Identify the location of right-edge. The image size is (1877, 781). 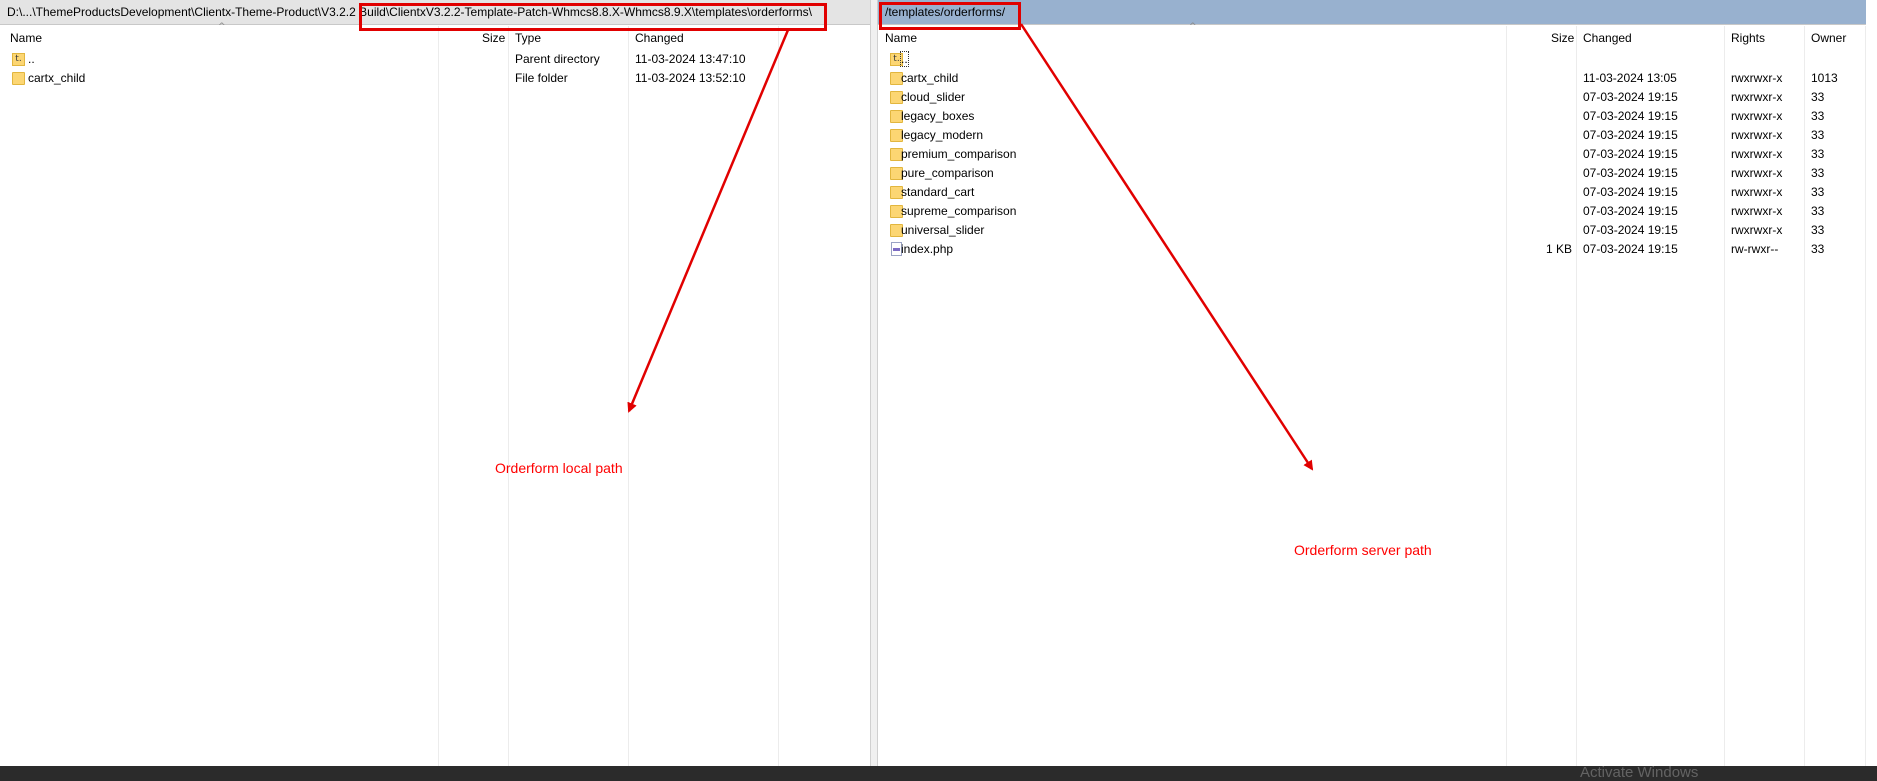
(1871, 383).